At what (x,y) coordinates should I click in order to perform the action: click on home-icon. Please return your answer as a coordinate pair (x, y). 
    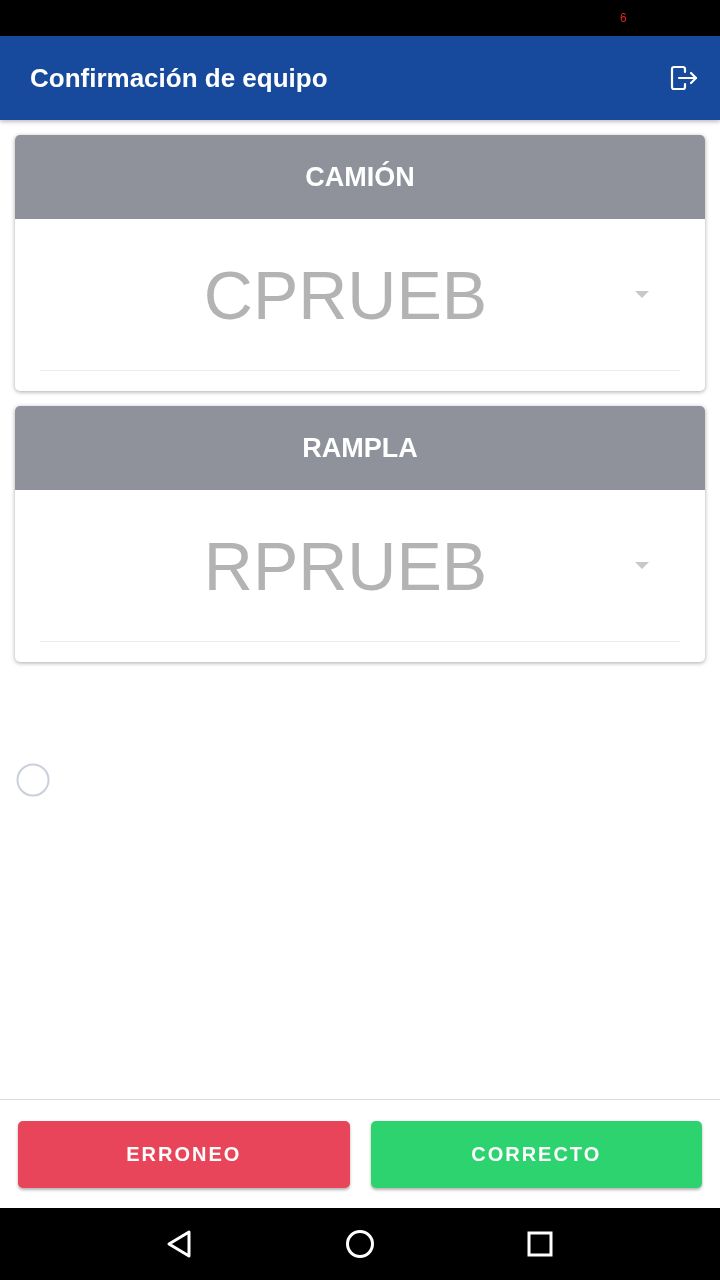
    Looking at the image, I should click on (360, 1244).